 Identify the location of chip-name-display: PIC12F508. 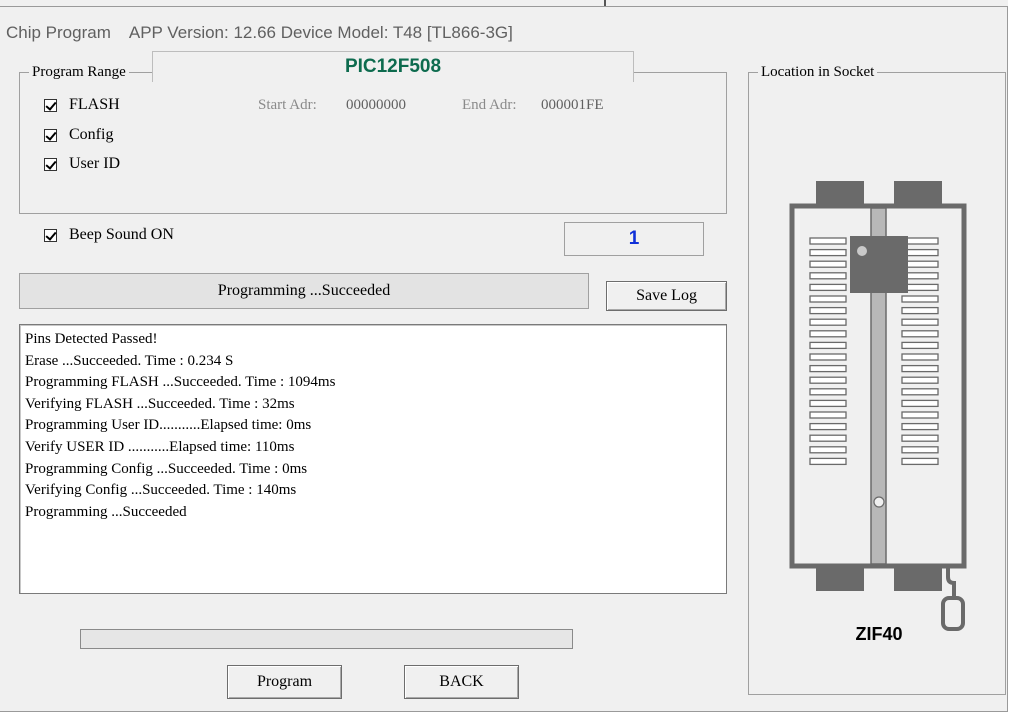
(393, 66).